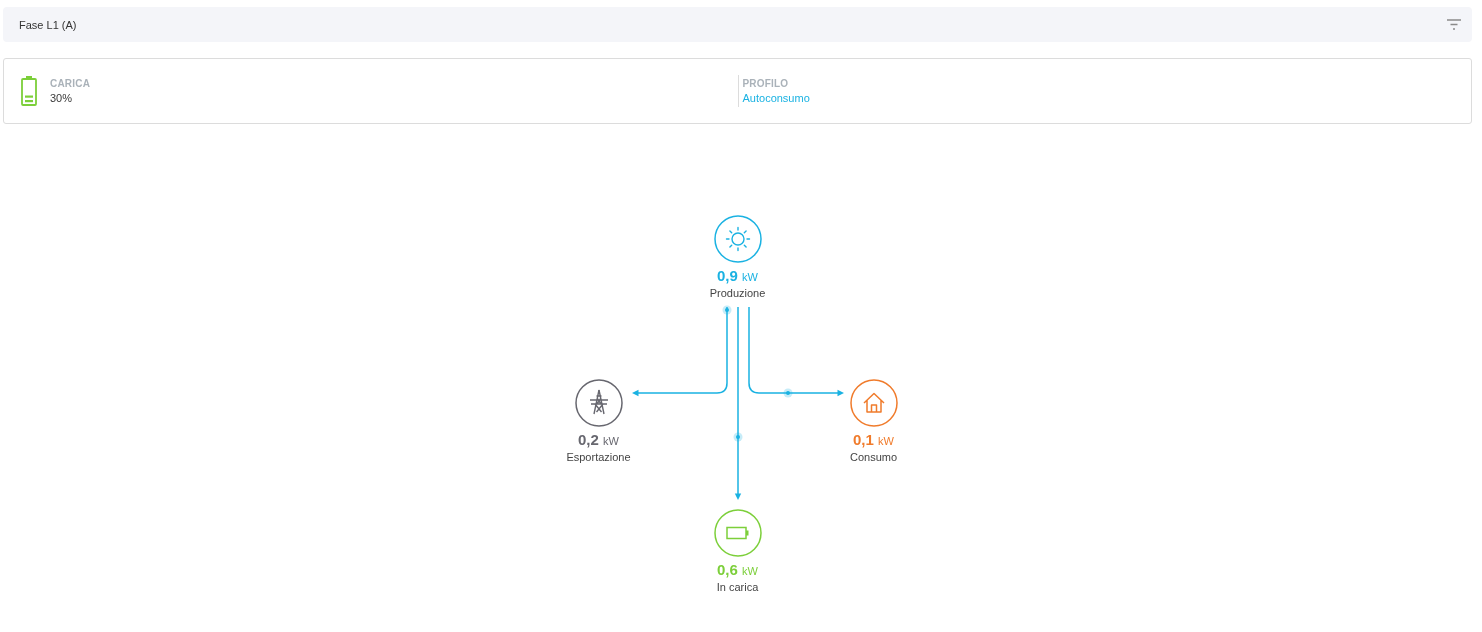 The image size is (1482, 632). I want to click on power-value: 0,6 kW, so click(737, 570).